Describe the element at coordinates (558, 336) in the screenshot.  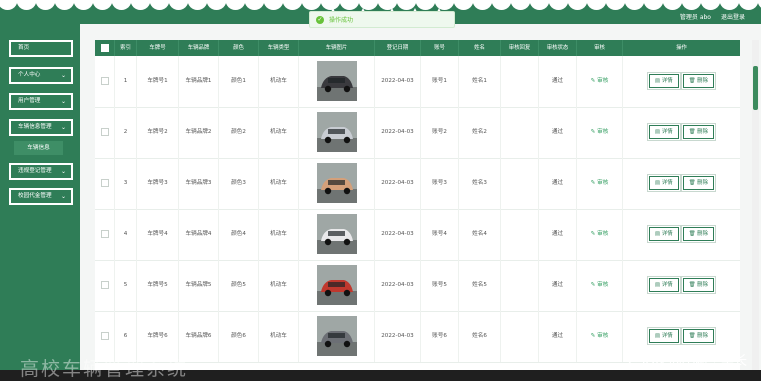
I see `cell-status: 通过` at that location.